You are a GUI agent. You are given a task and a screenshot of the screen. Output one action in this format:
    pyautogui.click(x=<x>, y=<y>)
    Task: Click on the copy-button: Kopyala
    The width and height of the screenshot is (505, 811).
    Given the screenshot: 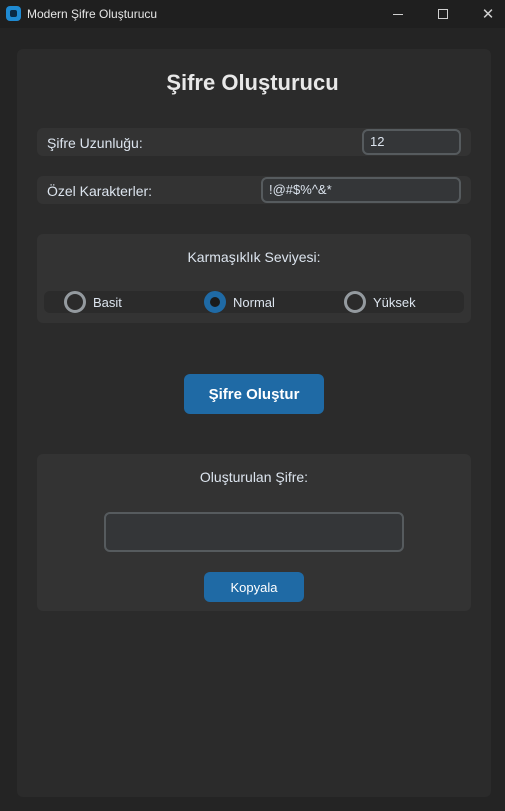 What is the action you would take?
    pyautogui.click(x=254, y=587)
    